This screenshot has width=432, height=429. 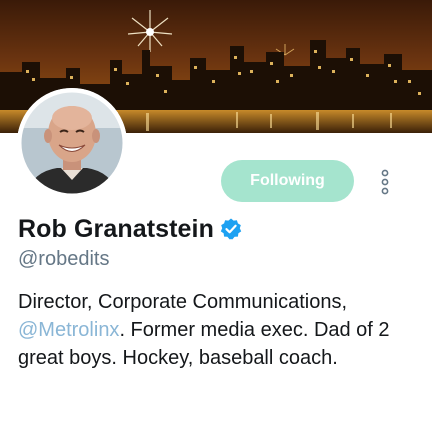 I want to click on profile-handle: @robedits, so click(x=64, y=259).